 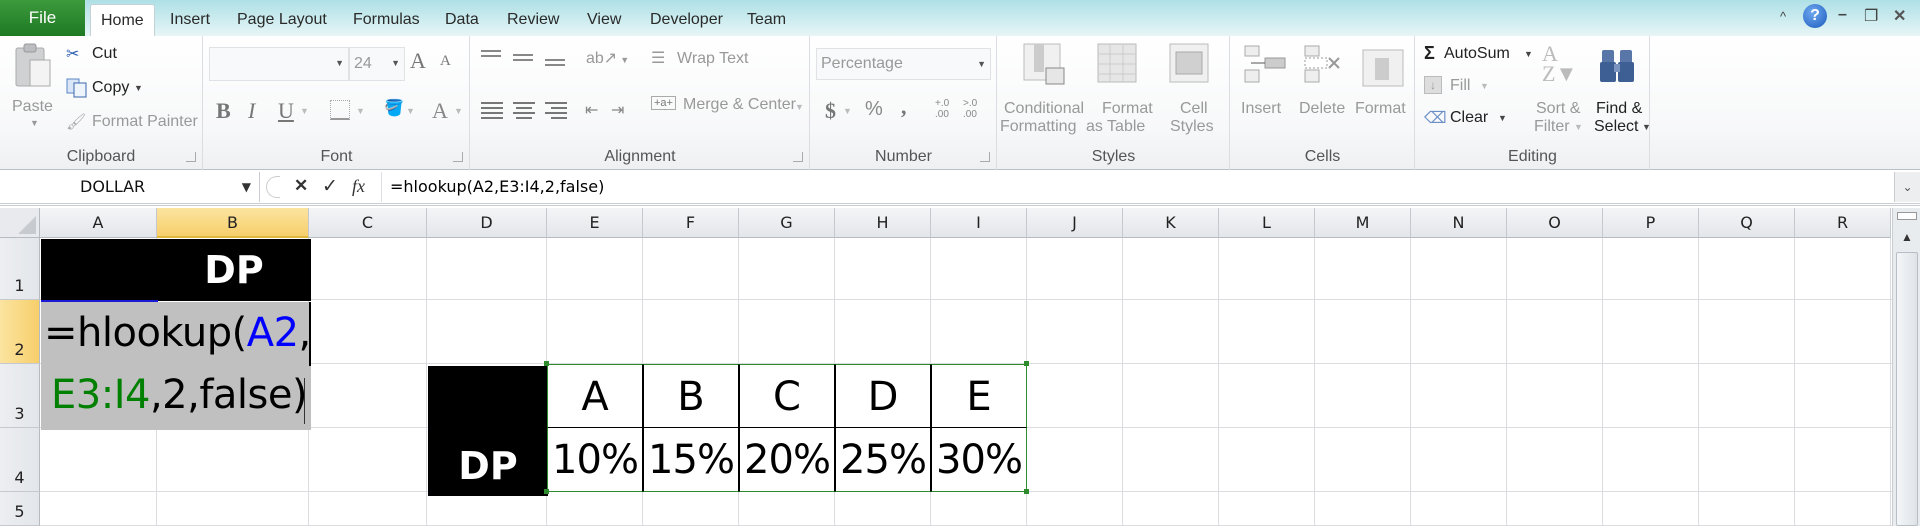 I want to click on formula-input: =hlookup(A2,E3:I4,2,false), so click(x=497, y=187).